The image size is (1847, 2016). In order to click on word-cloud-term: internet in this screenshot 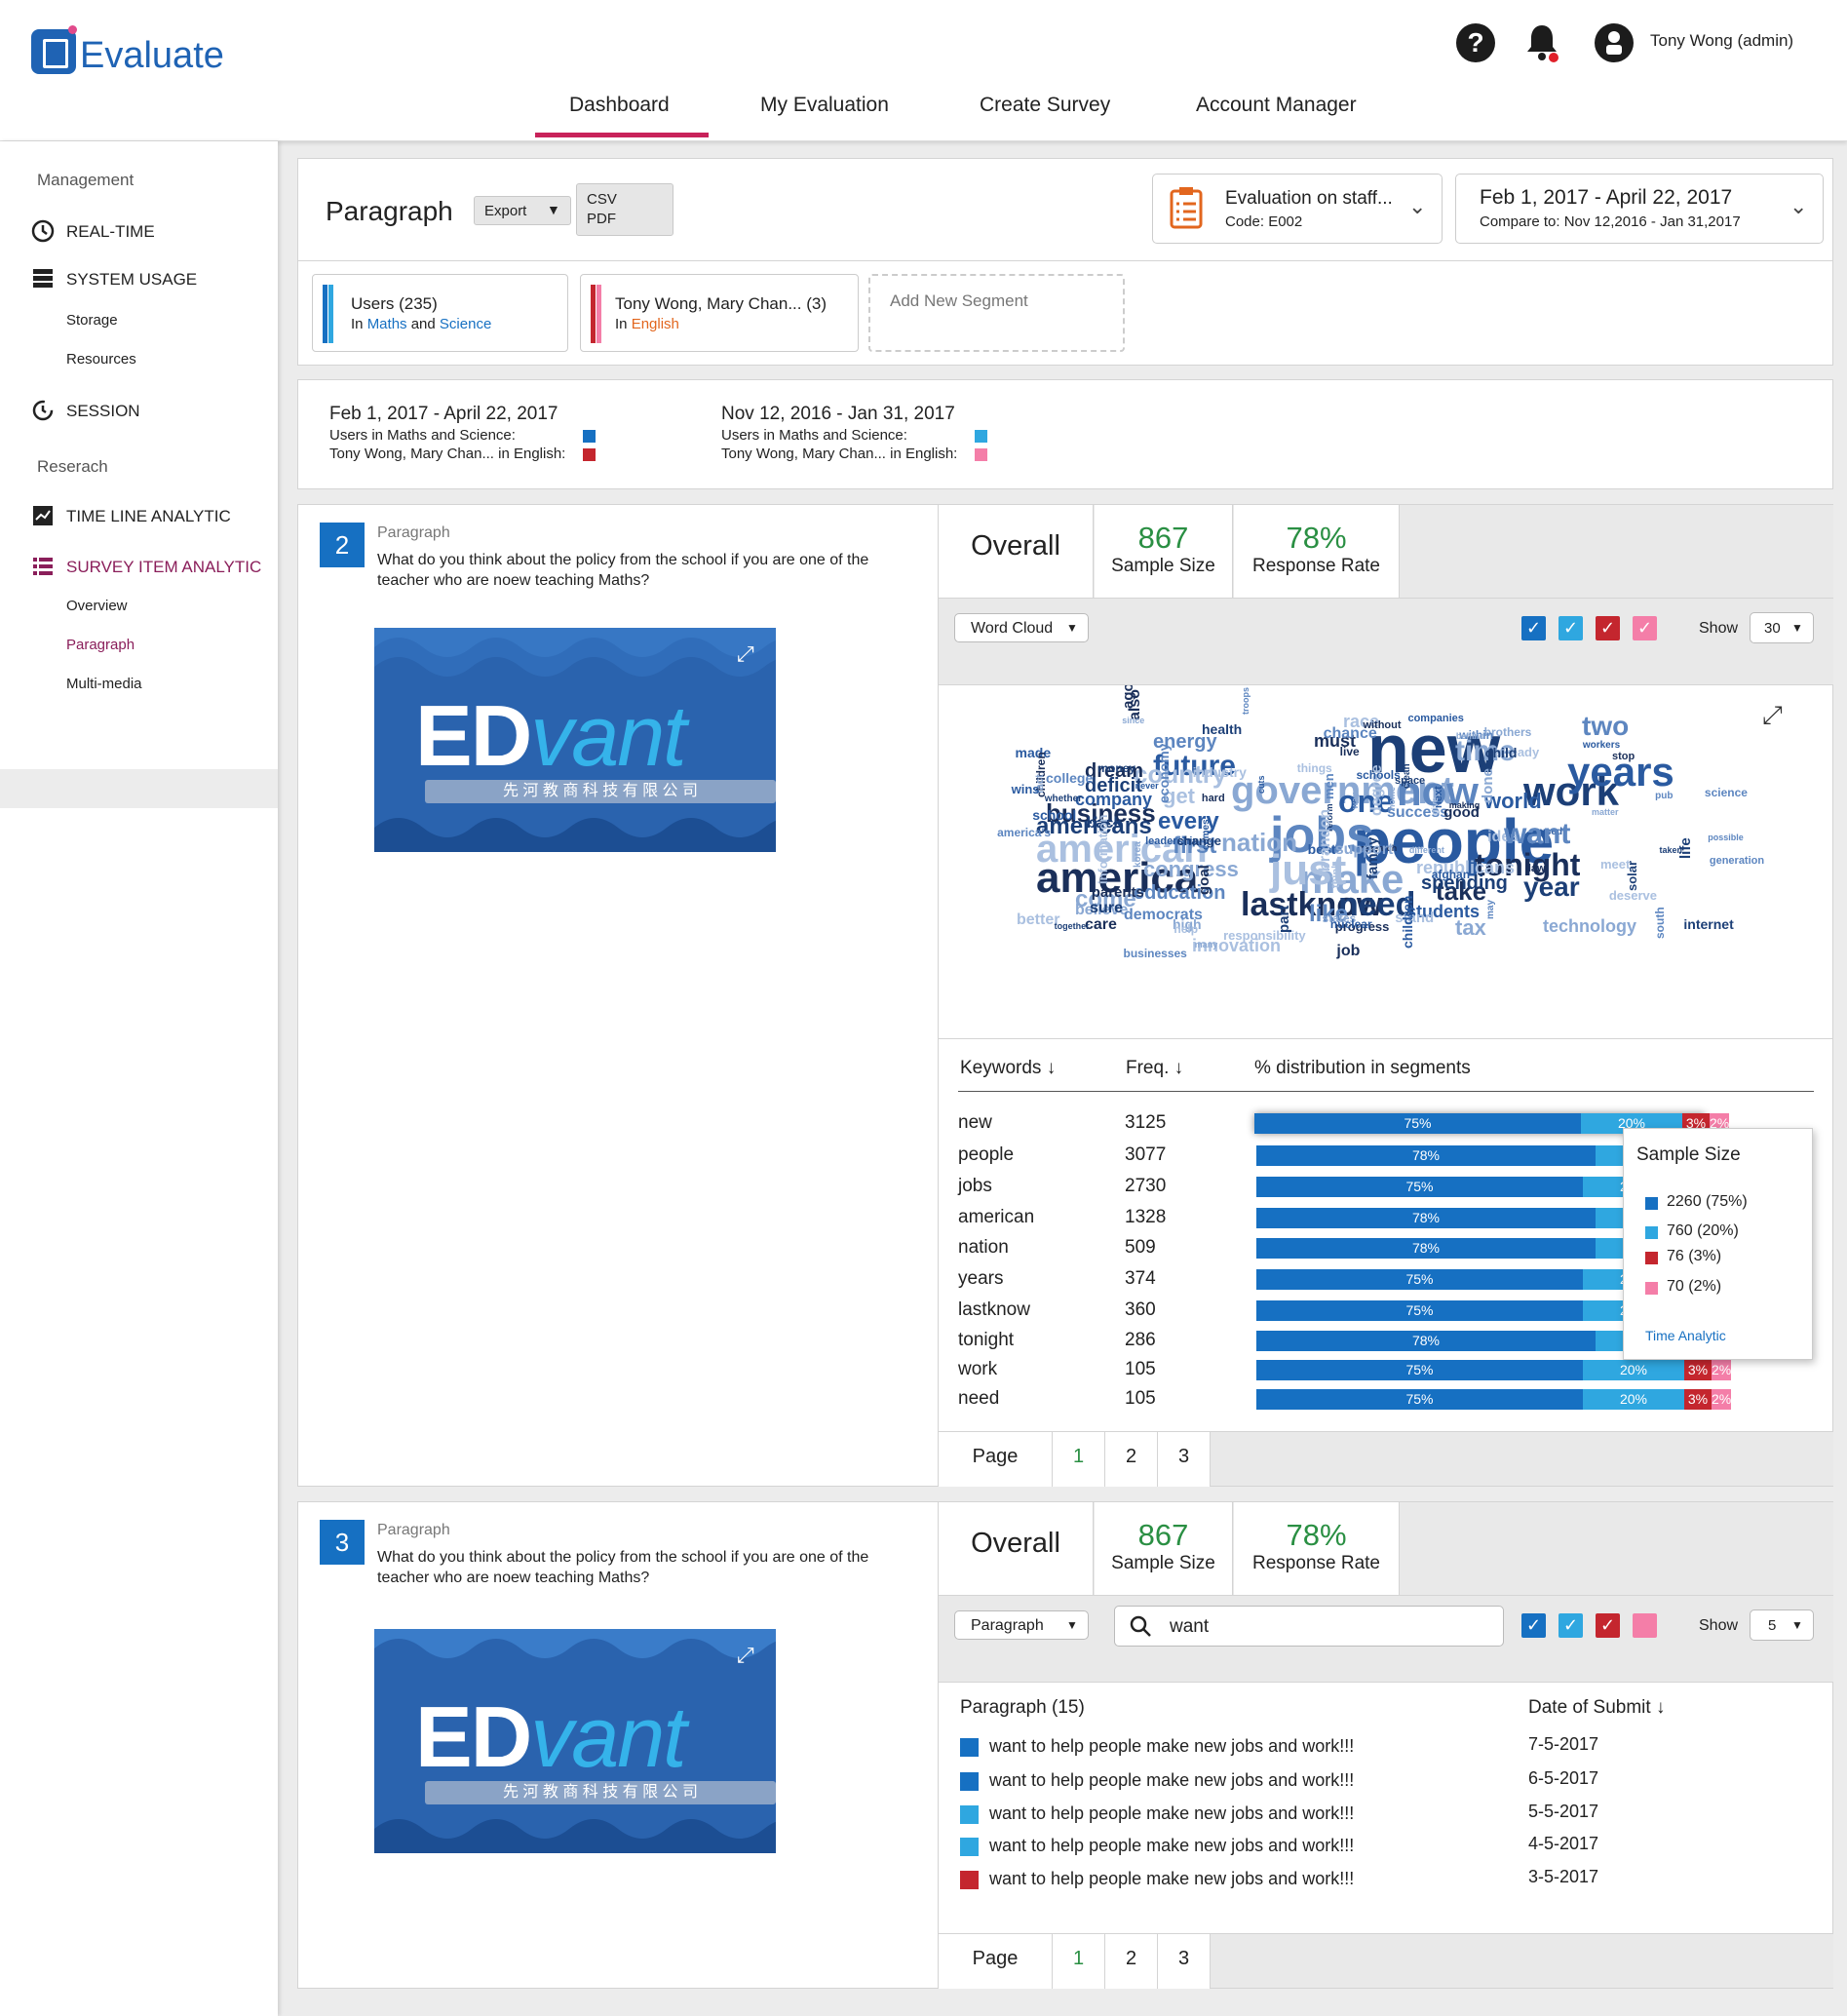, I will do `click(1708, 924)`.